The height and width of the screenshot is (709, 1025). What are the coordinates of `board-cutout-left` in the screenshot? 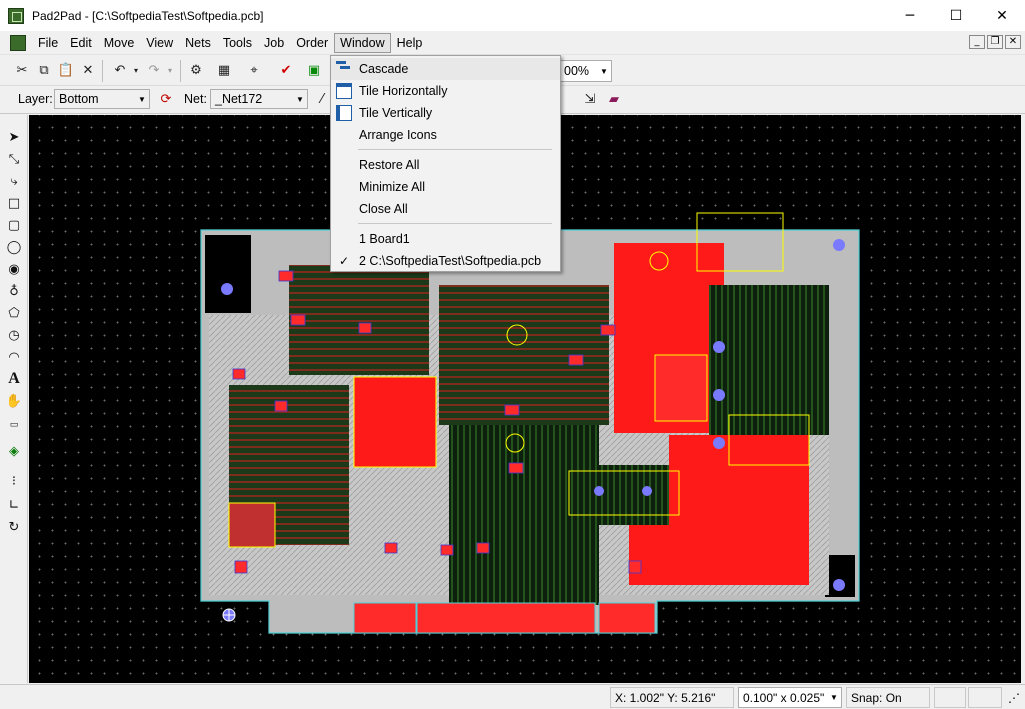 It's located at (228, 274).